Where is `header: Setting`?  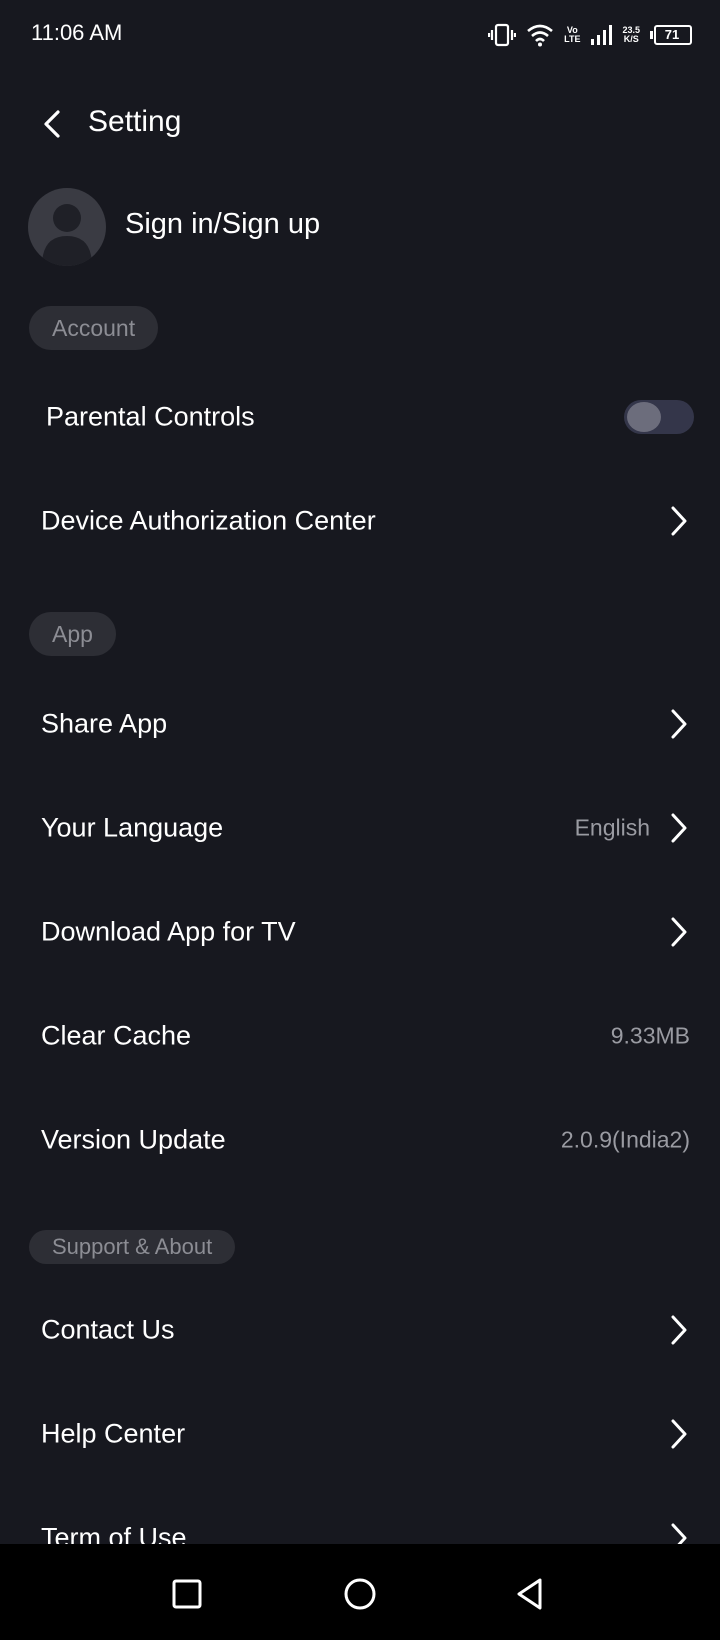 header: Setting is located at coordinates (360, 124).